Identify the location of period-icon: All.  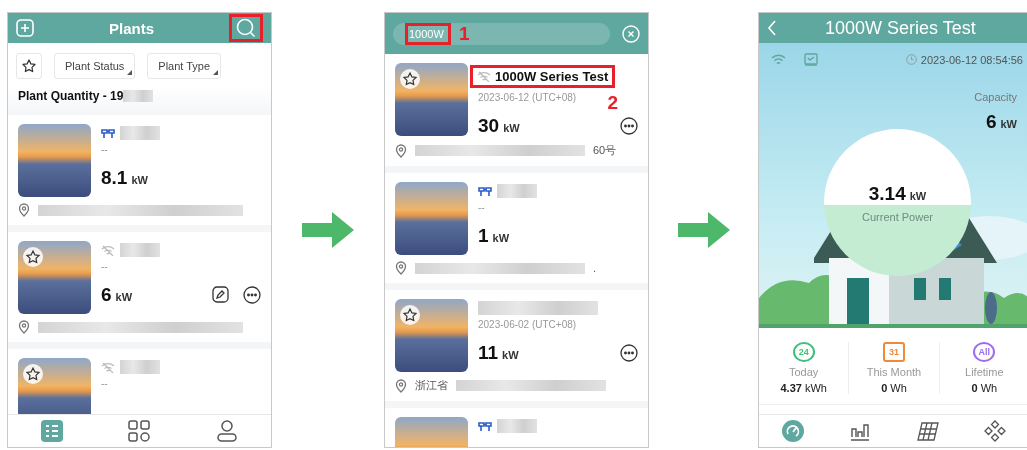
(984, 352).